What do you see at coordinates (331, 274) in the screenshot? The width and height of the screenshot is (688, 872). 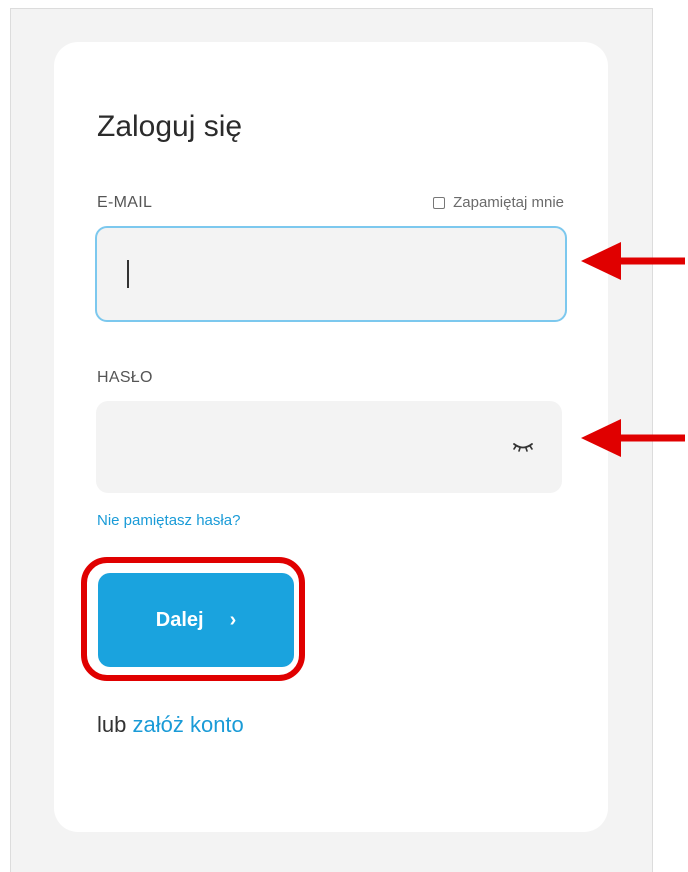 I see `email-input` at bounding box center [331, 274].